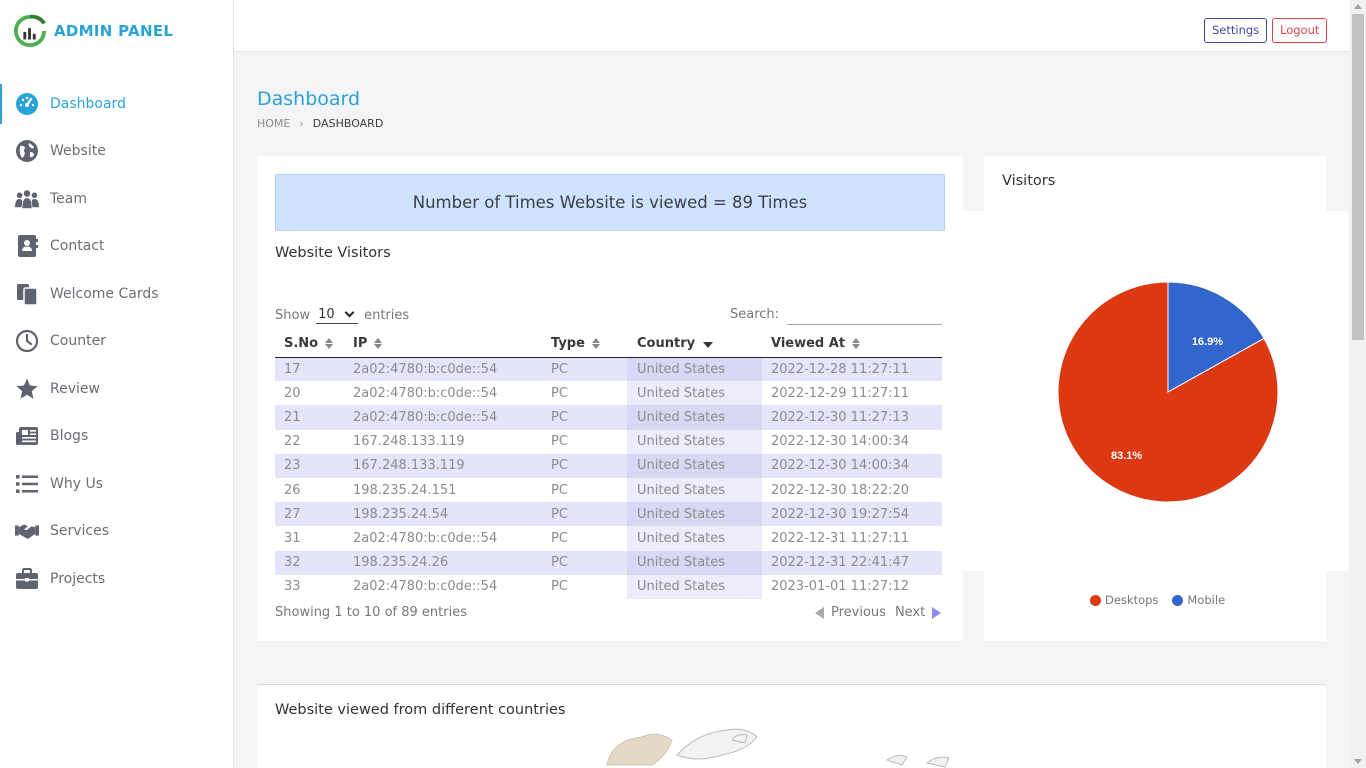 The image size is (1366, 768). I want to click on cards-icon, so click(27, 294).